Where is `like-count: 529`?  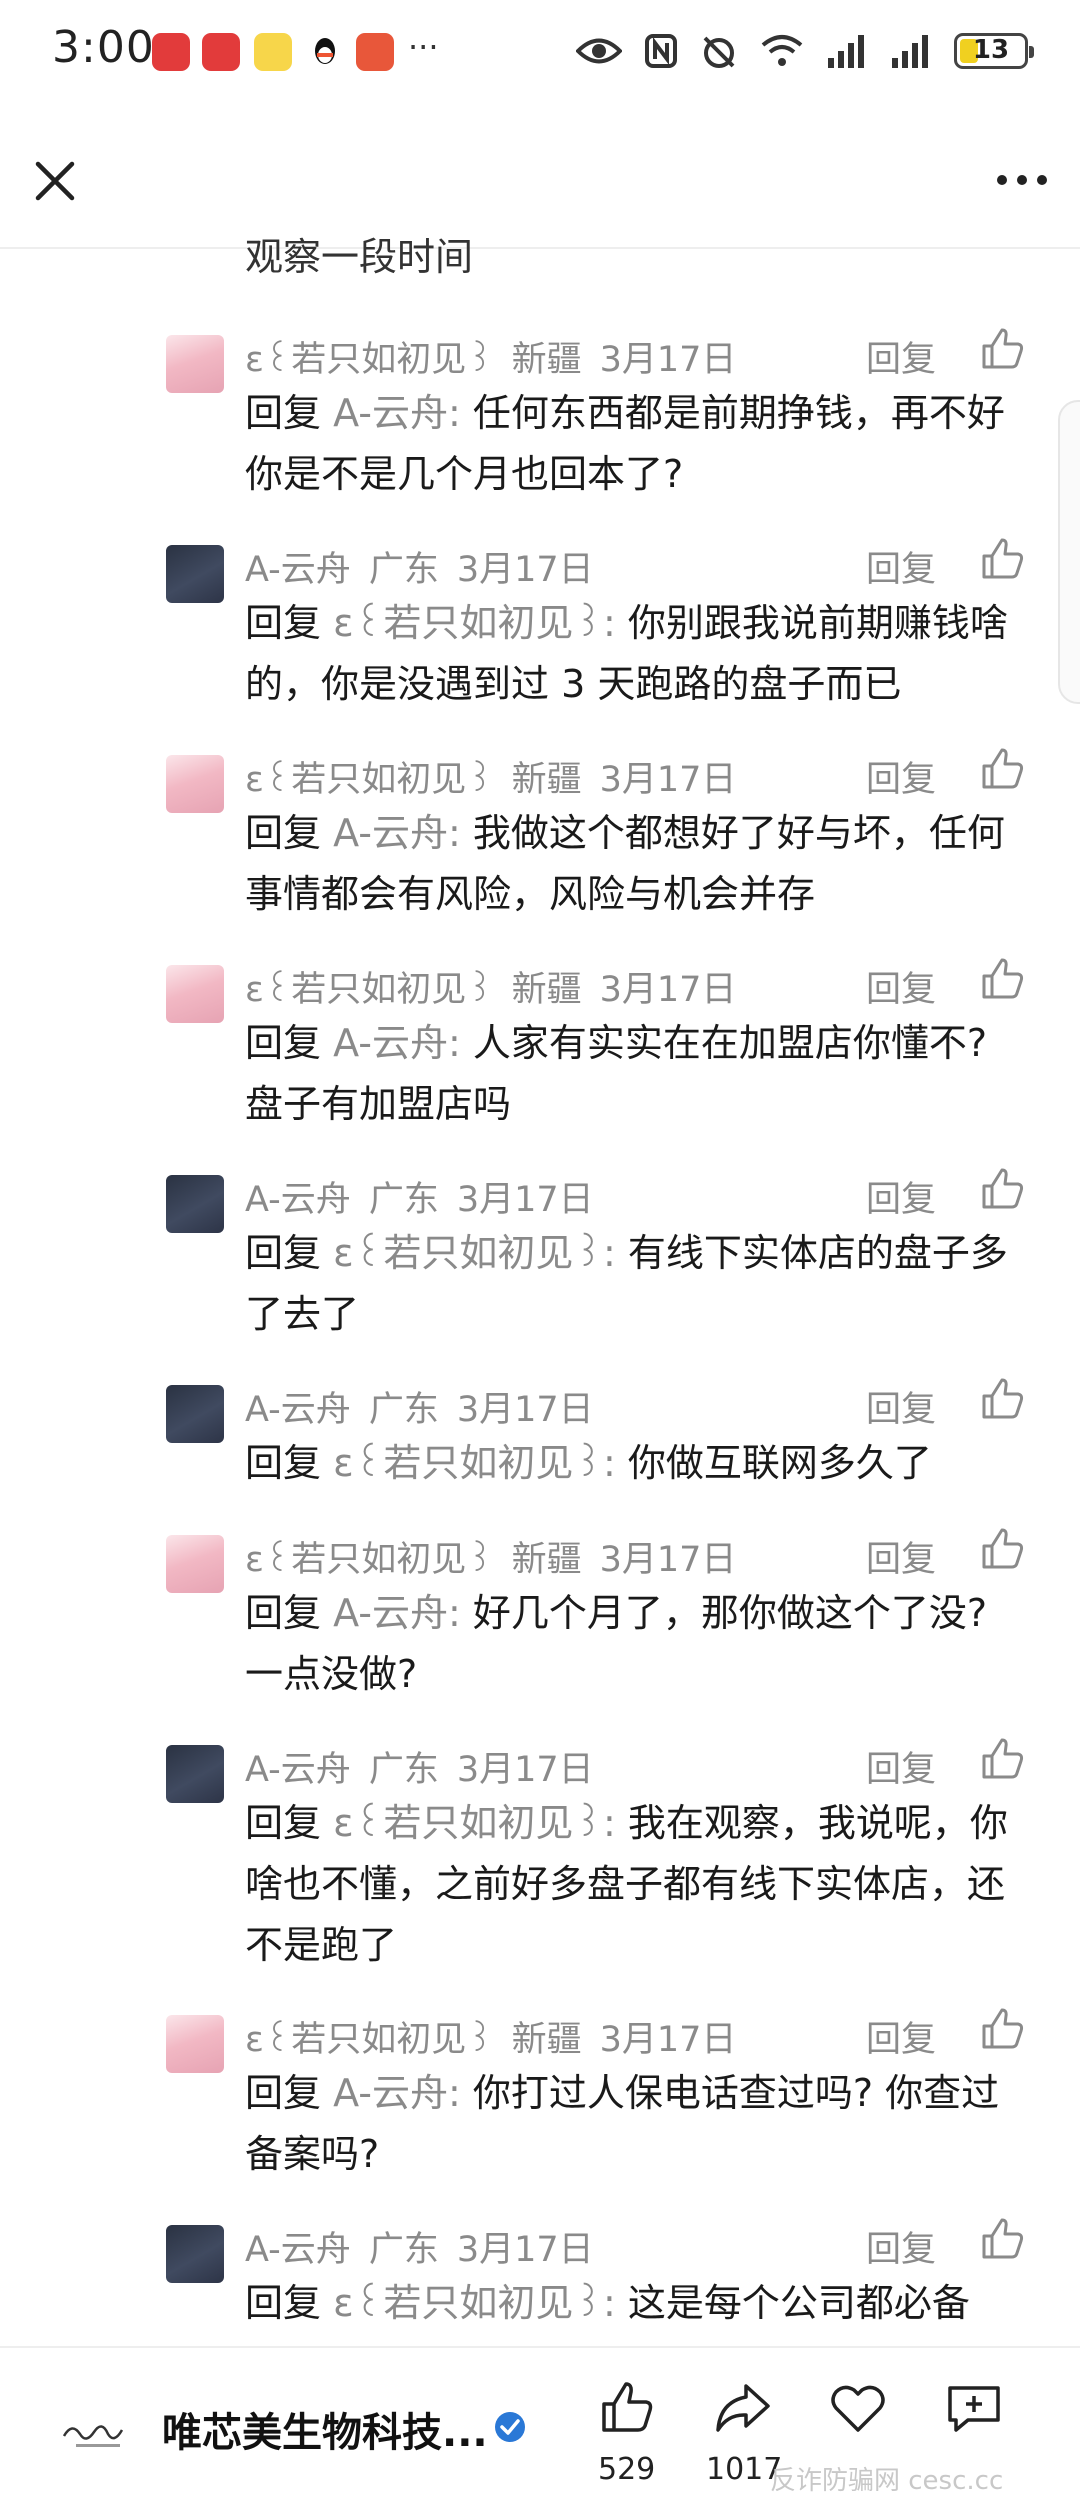
like-count: 529 is located at coordinates (627, 2469).